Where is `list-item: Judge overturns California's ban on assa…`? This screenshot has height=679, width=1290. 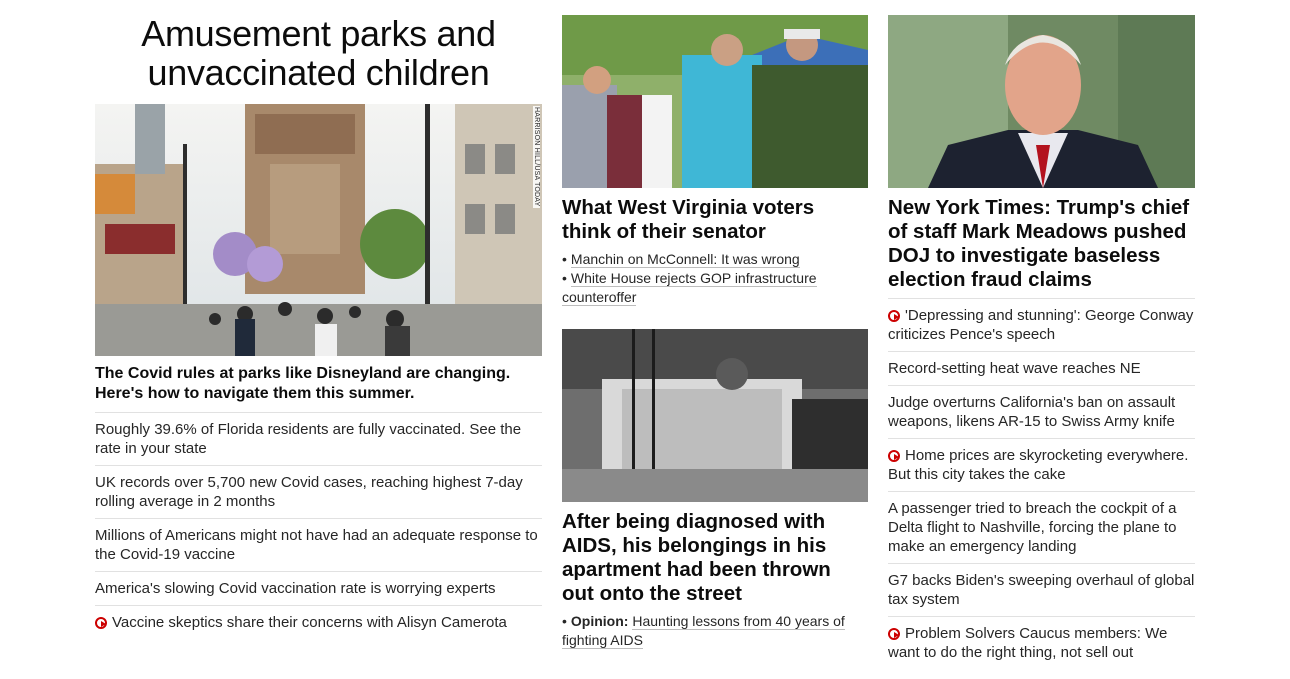
list-item: Judge overturns California's ban on assa… is located at coordinates (1041, 411).